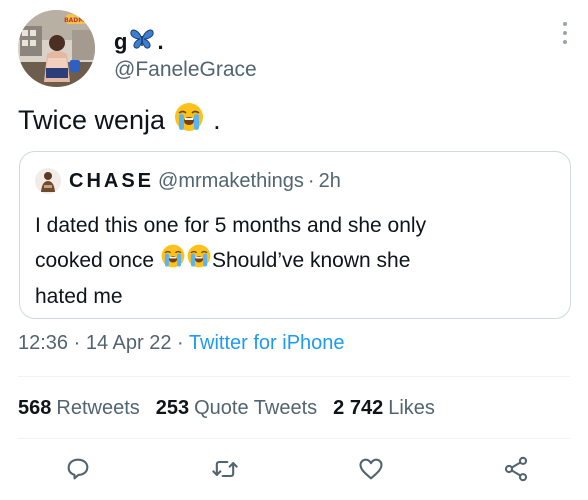 This screenshot has width=588, height=500. I want to click on quoted-display-name: CHASE, so click(111, 181).